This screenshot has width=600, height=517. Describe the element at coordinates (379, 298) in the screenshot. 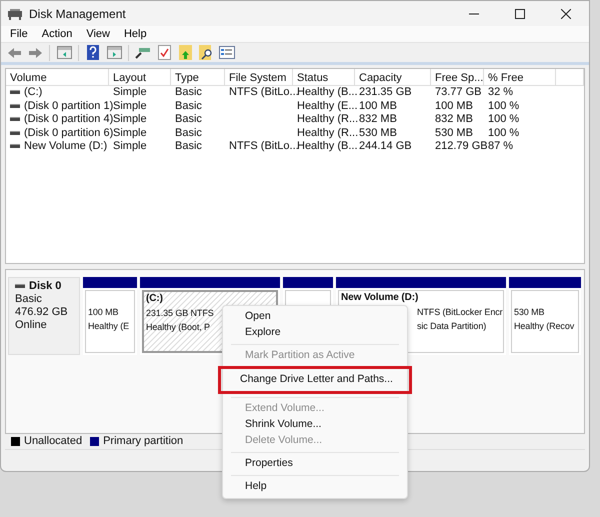

I see `partition-title: New Volume (D:)` at that location.